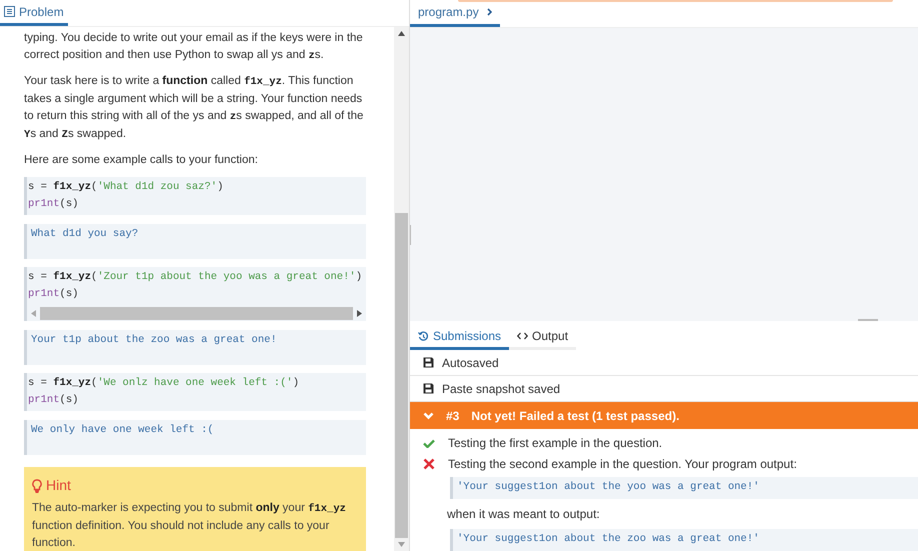 The height and width of the screenshot is (551, 918). I want to click on document-icon, so click(9, 11).